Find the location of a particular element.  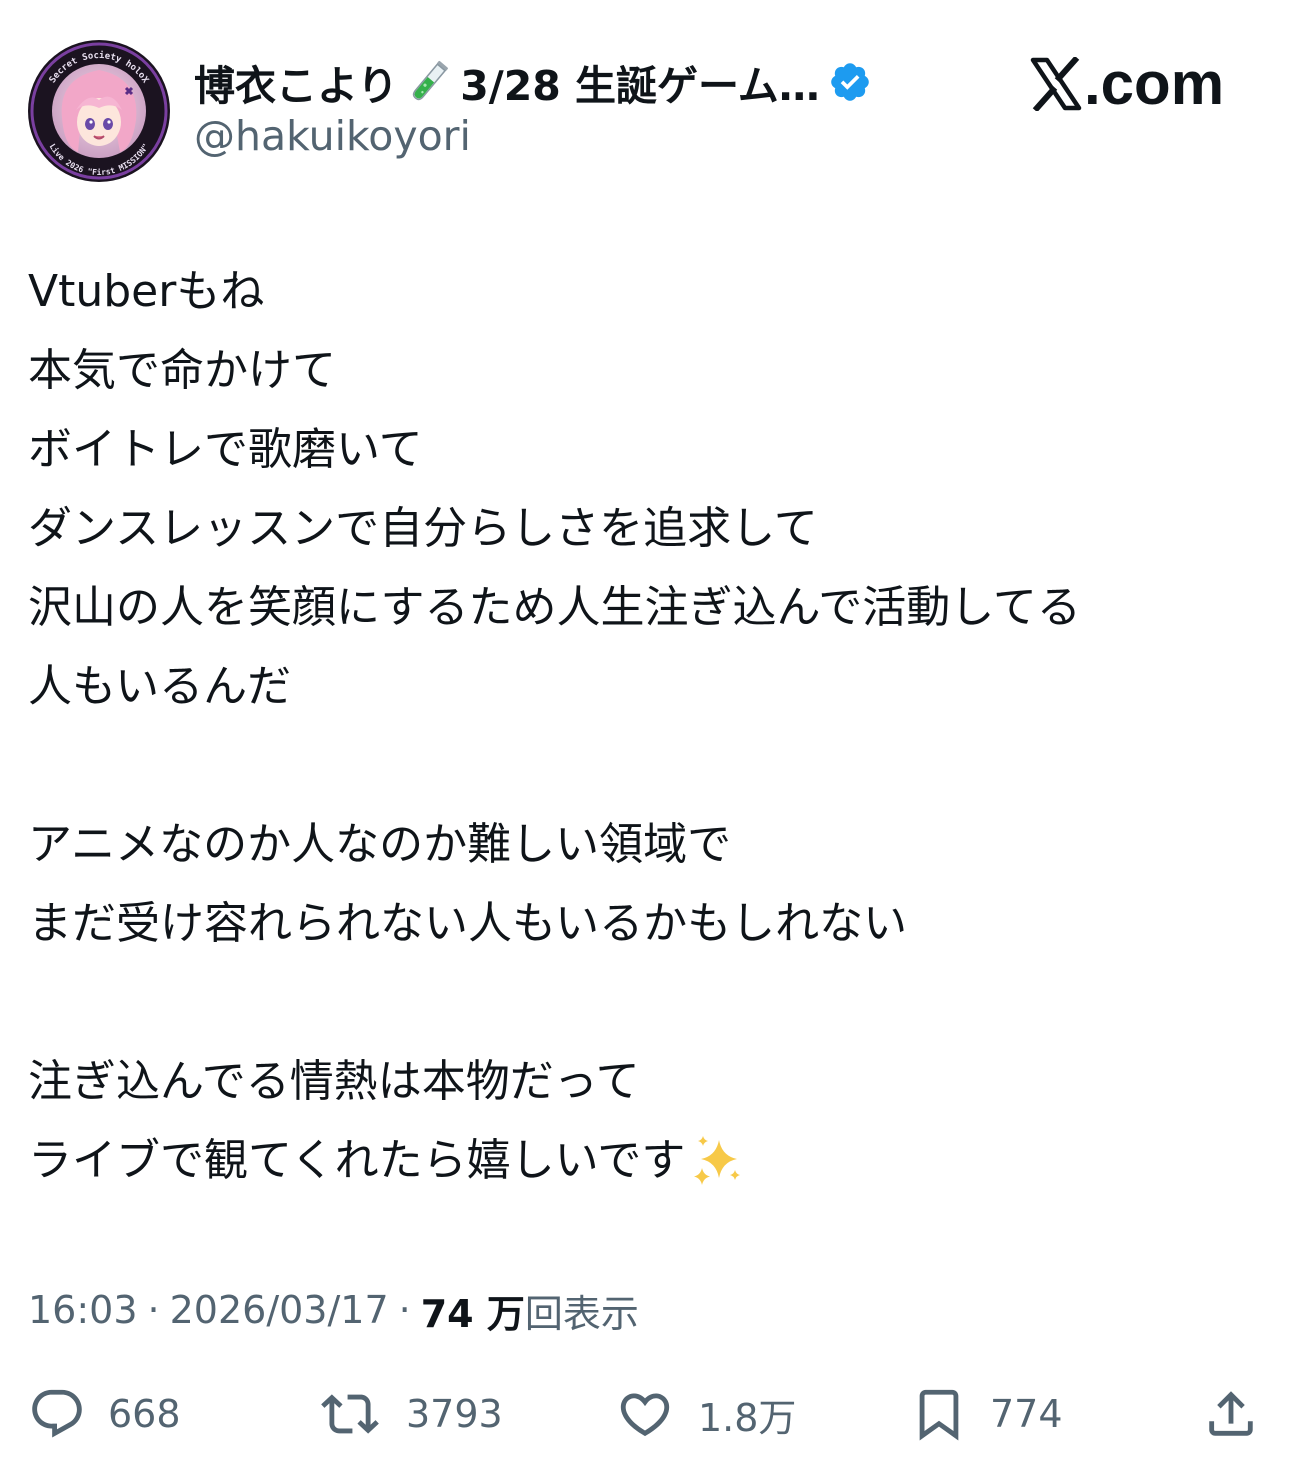

test-tube-icon is located at coordinates (429, 82).